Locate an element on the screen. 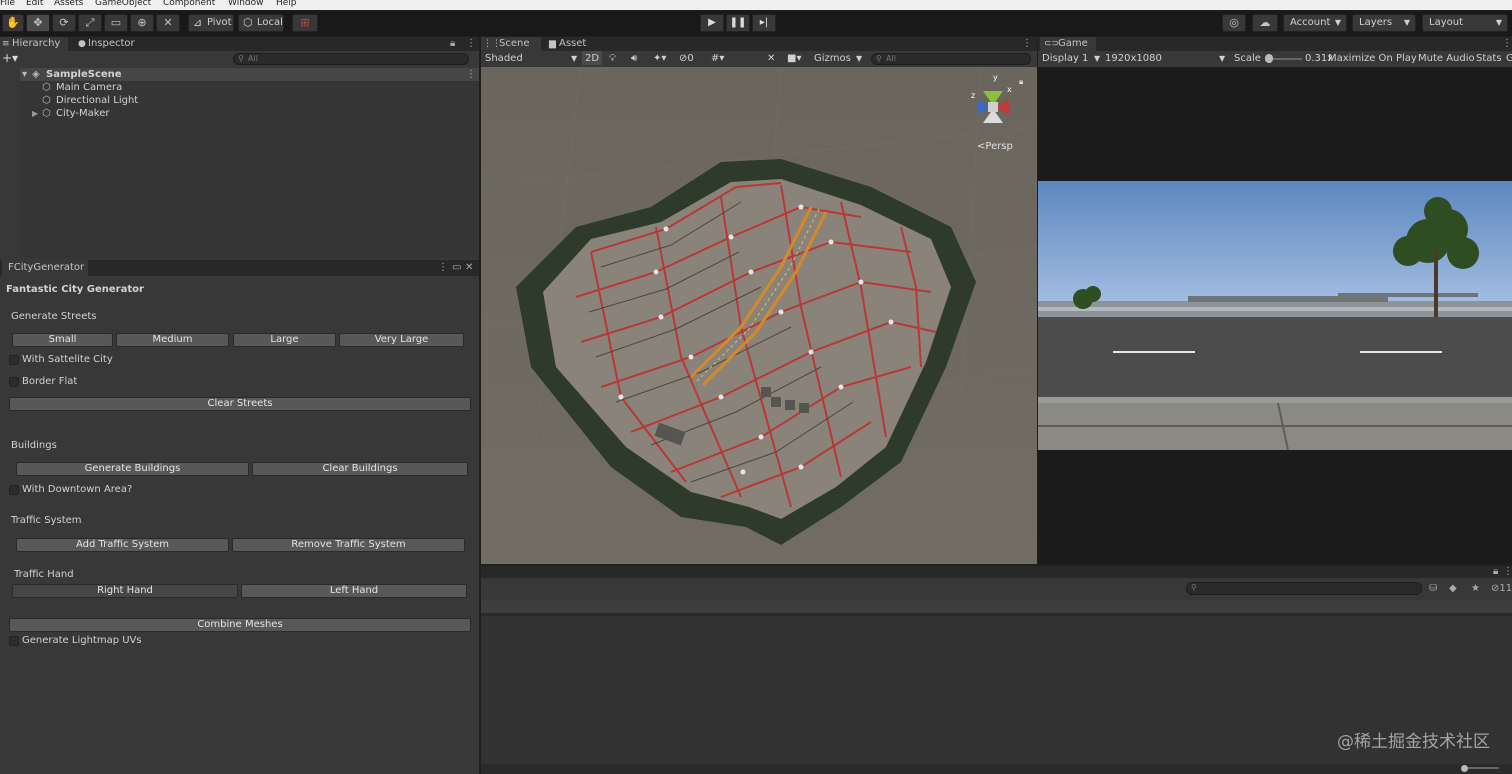 The width and height of the screenshot is (1512, 774). hierarchy-search-input: ⚲ All is located at coordinates (351, 59).